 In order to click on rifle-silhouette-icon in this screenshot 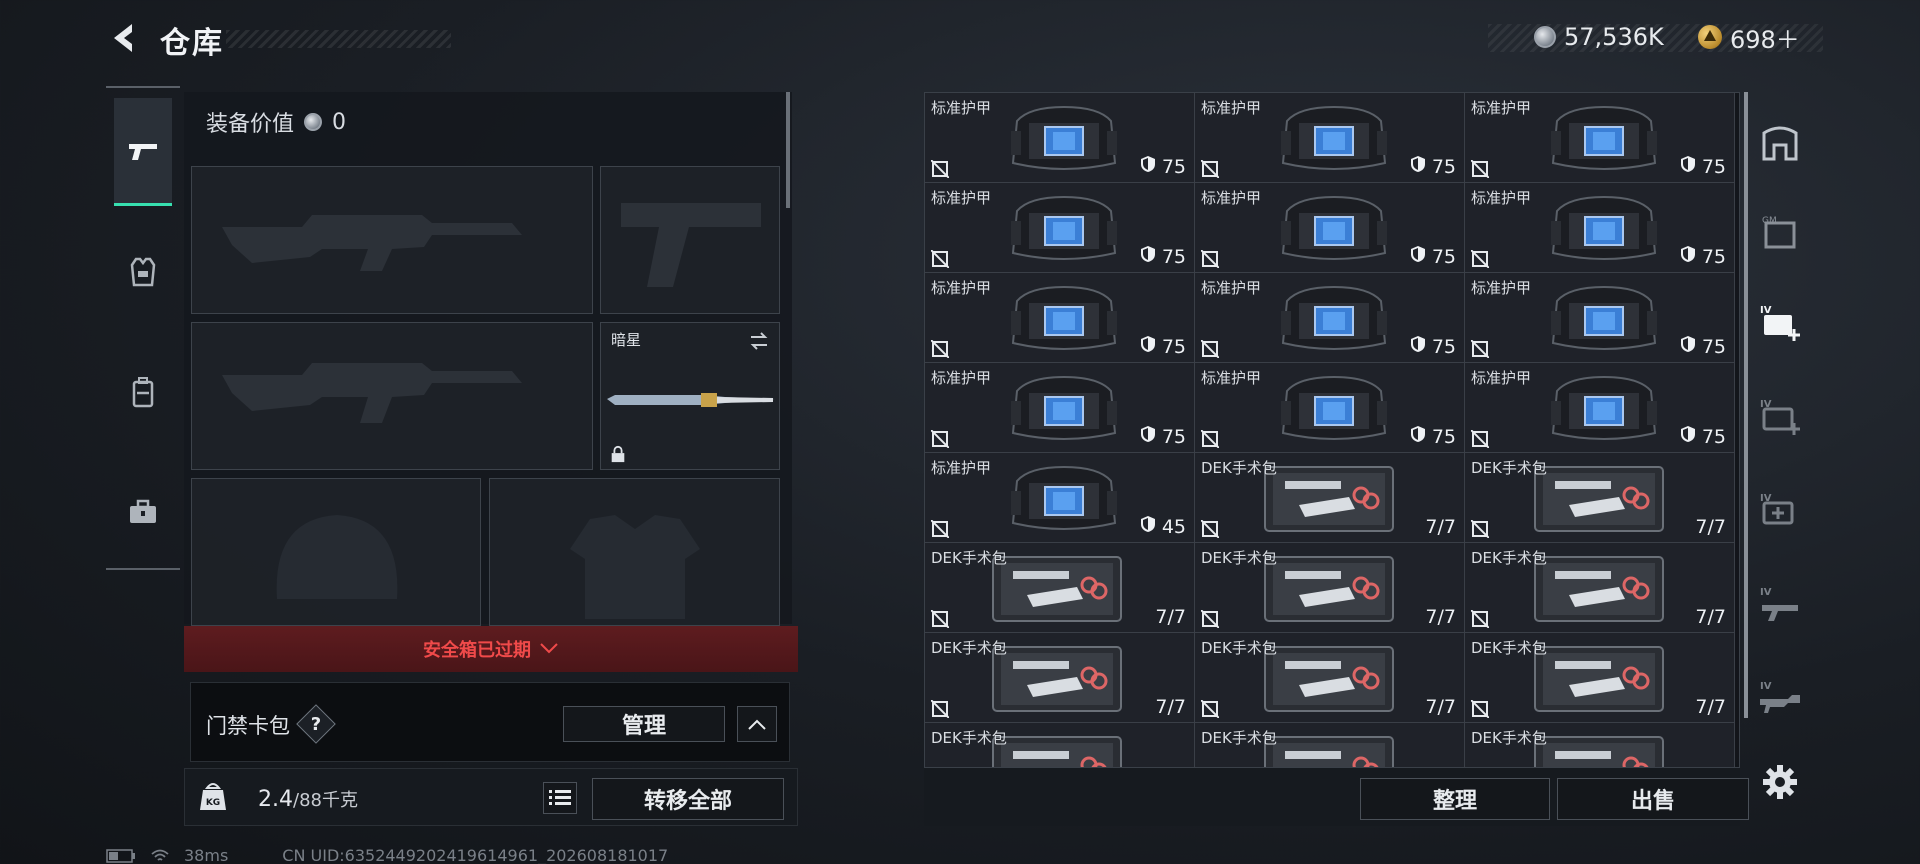, I will do `click(372, 393)`.